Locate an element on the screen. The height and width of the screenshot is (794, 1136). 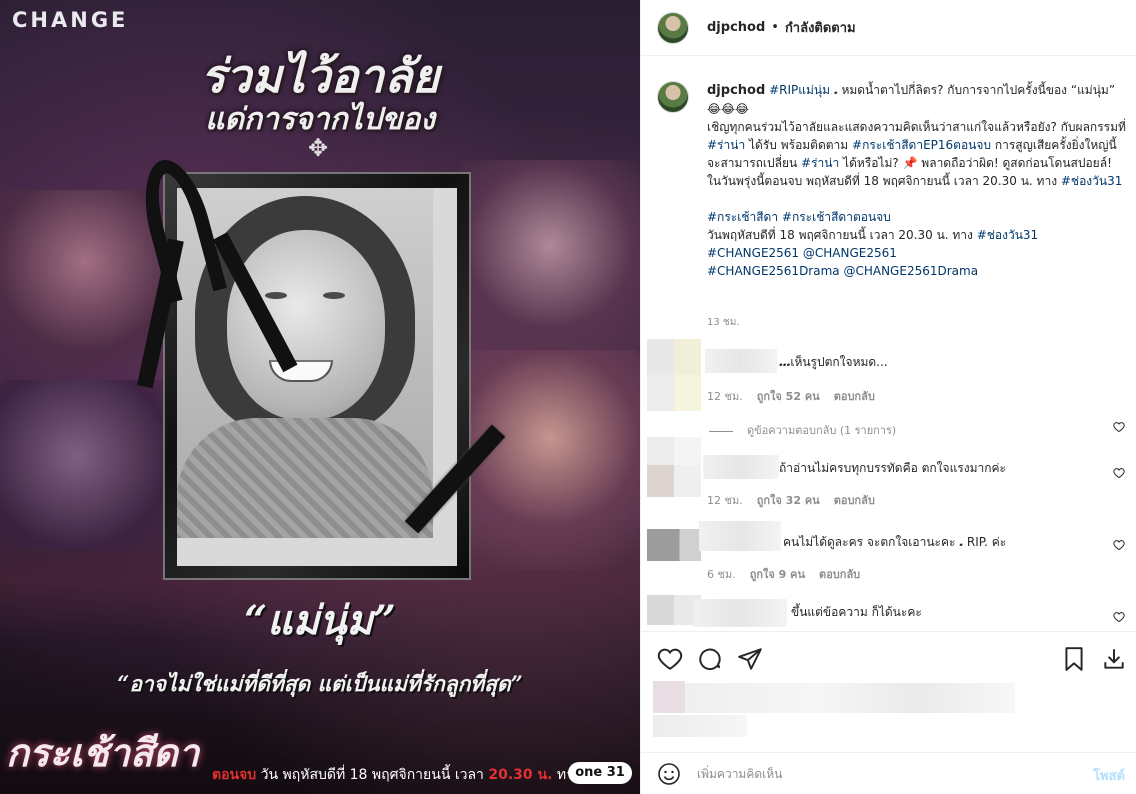
comment-text: ขึ้นแต่ข้อความ ก็ได้นะคะ is located at coordinates (856, 612).